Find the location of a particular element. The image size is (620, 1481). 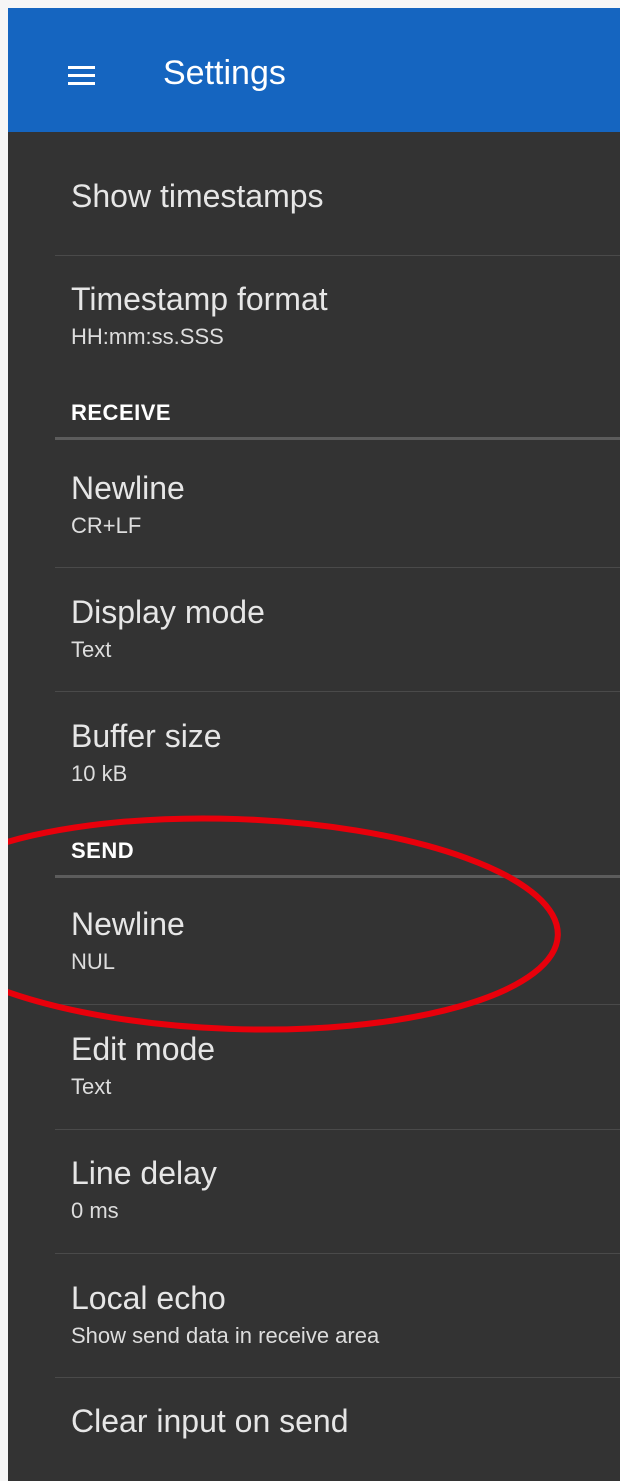

setting-title: Edit mode is located at coordinates (143, 1049).